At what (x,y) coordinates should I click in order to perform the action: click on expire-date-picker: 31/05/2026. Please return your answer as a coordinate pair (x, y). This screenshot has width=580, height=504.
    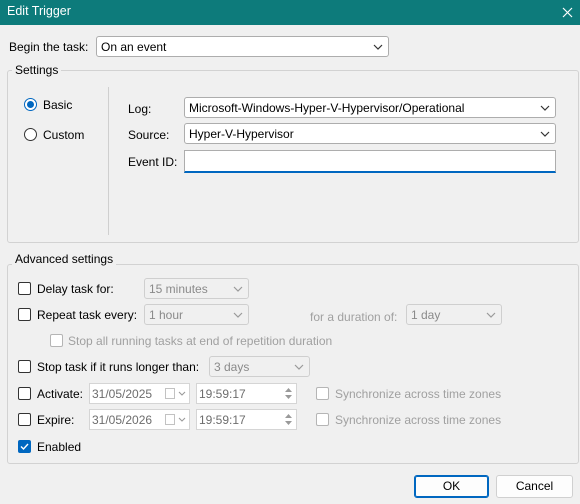
    Looking at the image, I should click on (139, 419).